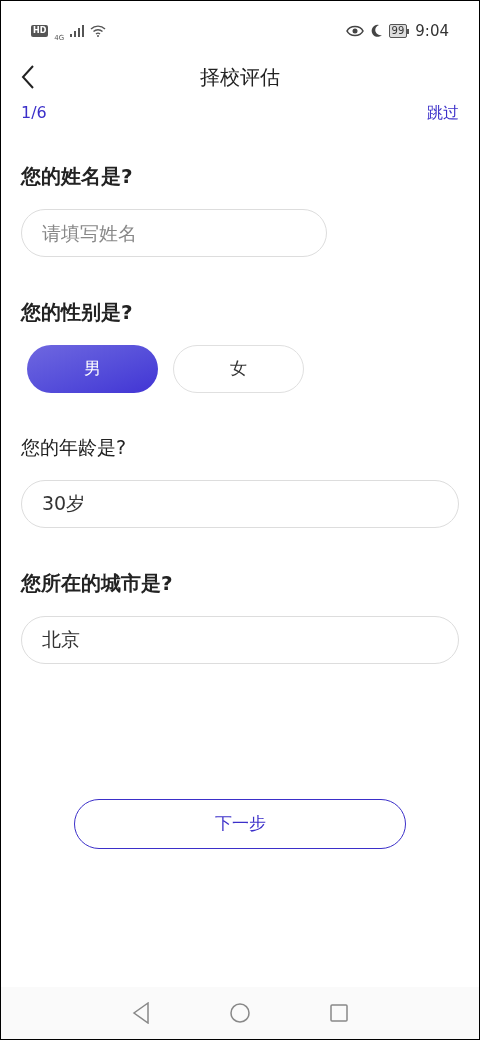 This screenshot has width=480, height=1040. I want to click on question-label: 您所在的城市是?, so click(97, 583).